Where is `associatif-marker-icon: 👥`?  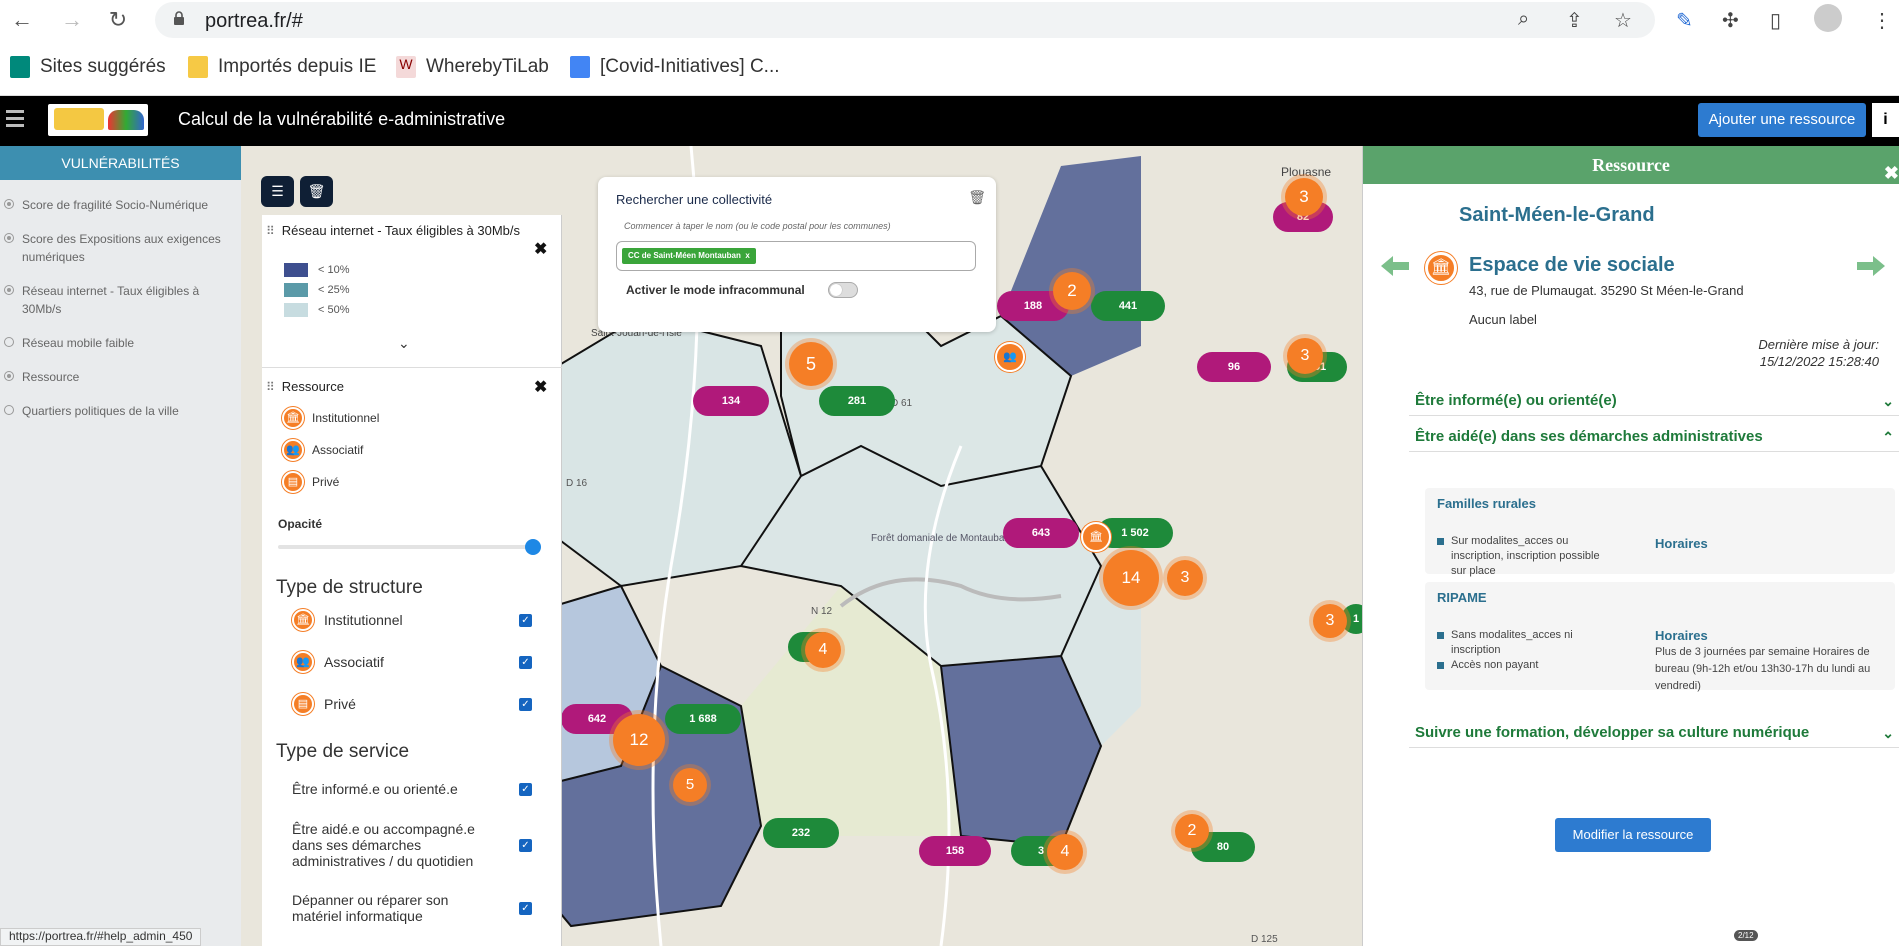 associatif-marker-icon: 👥 is located at coordinates (1010, 357).